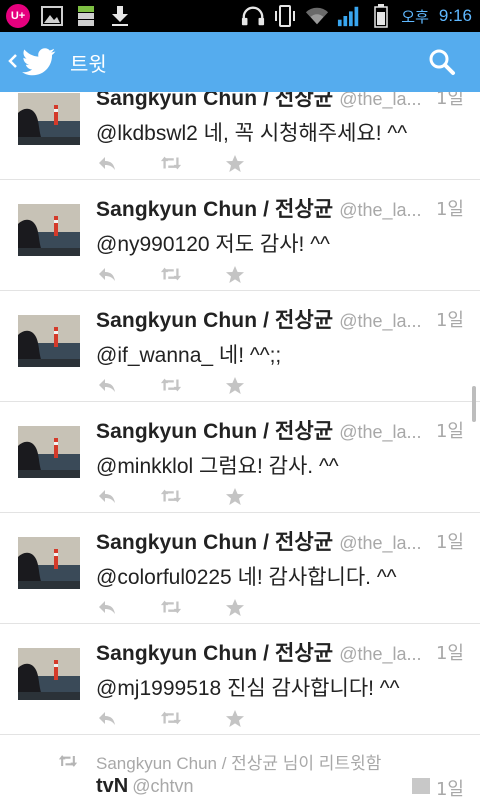 This screenshot has height=800, width=480. I want to click on status-ampm: 오후, so click(415, 16).